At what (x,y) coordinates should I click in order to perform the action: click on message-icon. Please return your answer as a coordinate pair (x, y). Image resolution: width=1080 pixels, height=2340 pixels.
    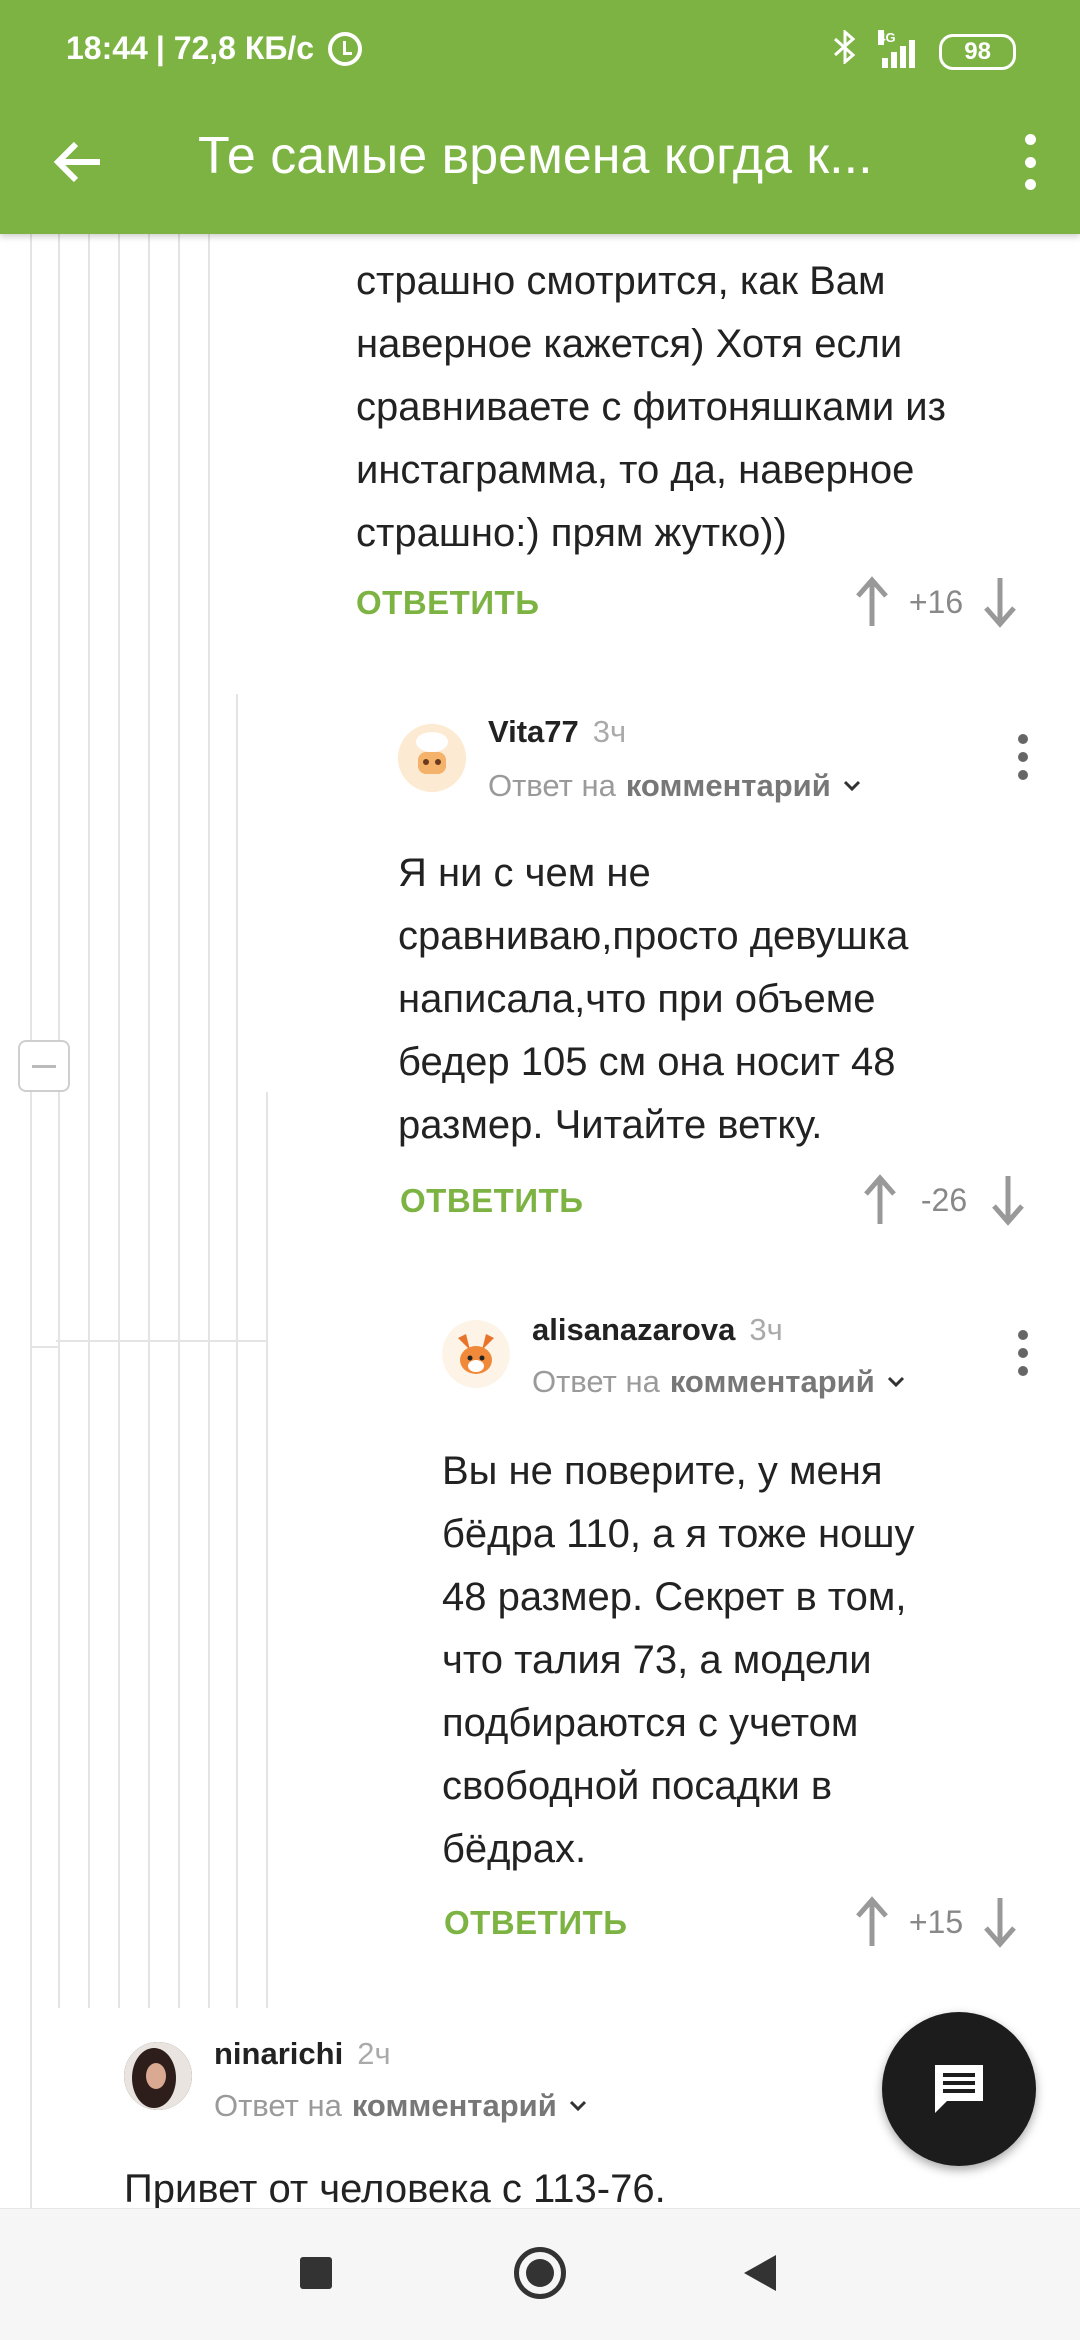
    Looking at the image, I should click on (959, 2089).